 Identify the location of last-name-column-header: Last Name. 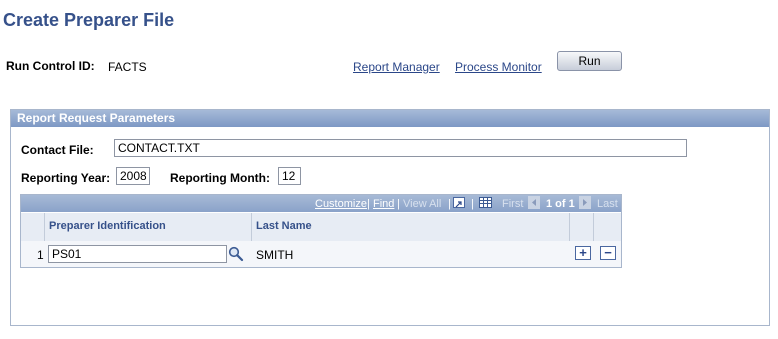
(411, 227).